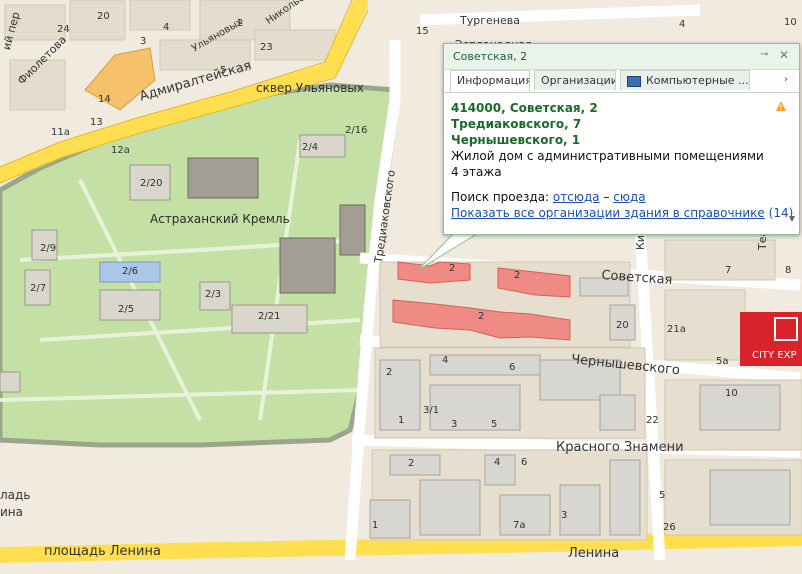 The width and height of the screenshot is (802, 574). Describe the element at coordinates (490, 20) in the screenshot. I see `street-label-turgeneva: Тургенева` at that location.